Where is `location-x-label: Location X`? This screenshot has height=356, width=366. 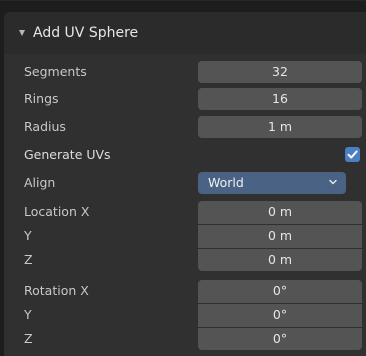
location-x-label: Location X is located at coordinates (57, 211).